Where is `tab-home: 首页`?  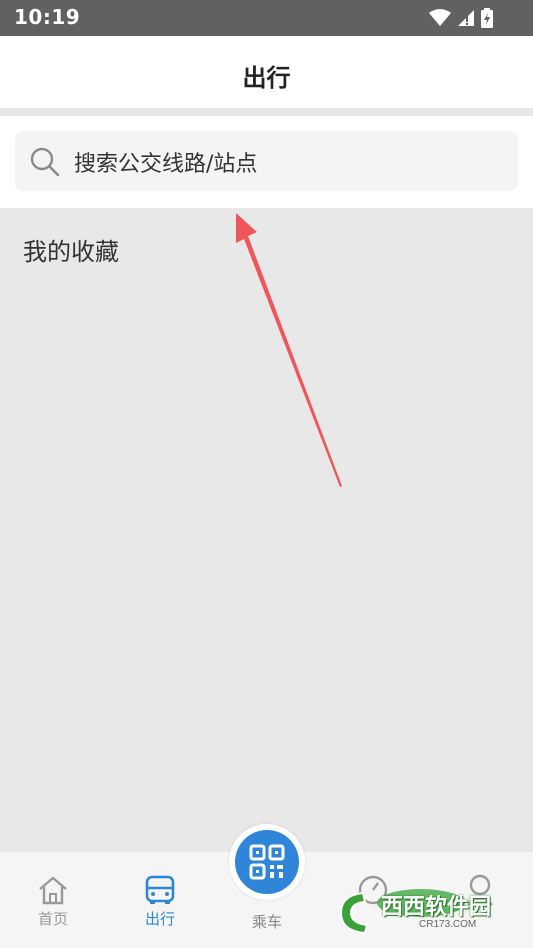 tab-home: 首页 is located at coordinates (53, 900).